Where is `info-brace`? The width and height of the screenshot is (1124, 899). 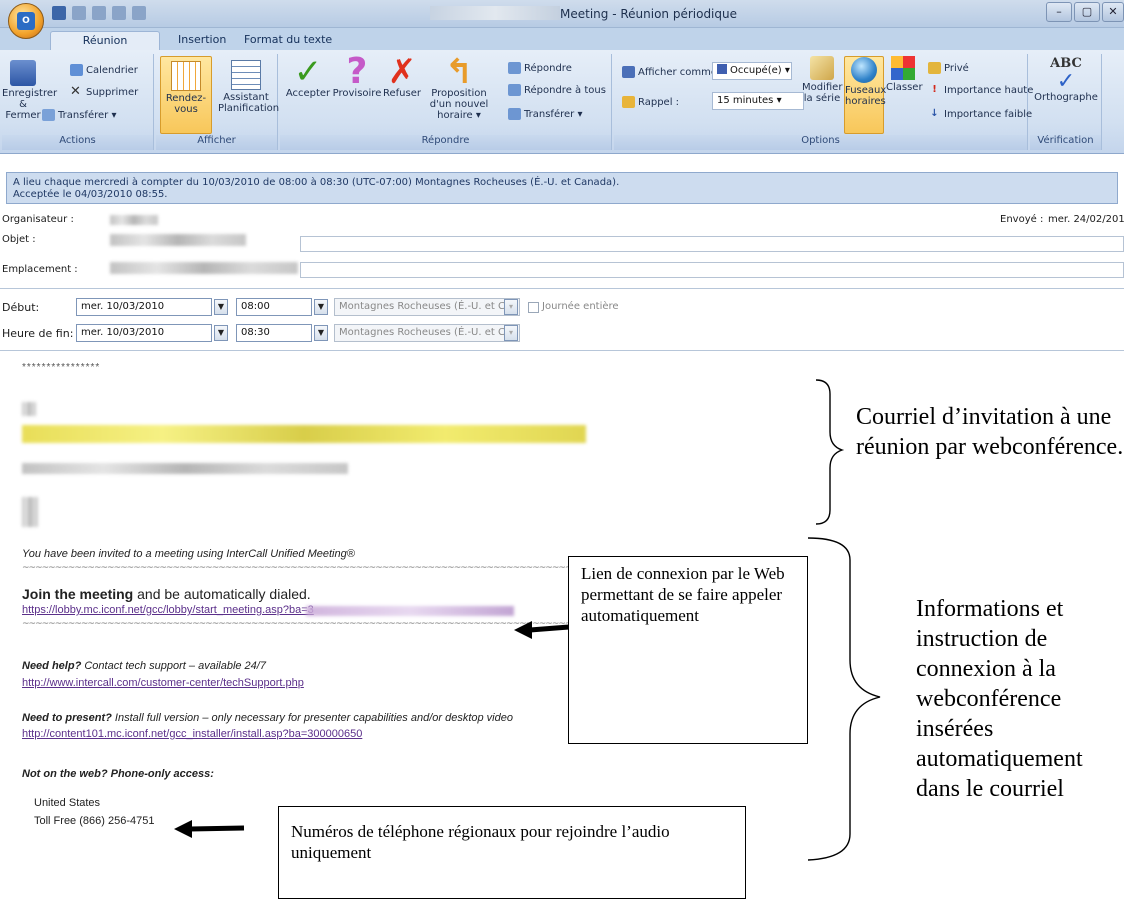
info-brace is located at coordinates (844, 699).